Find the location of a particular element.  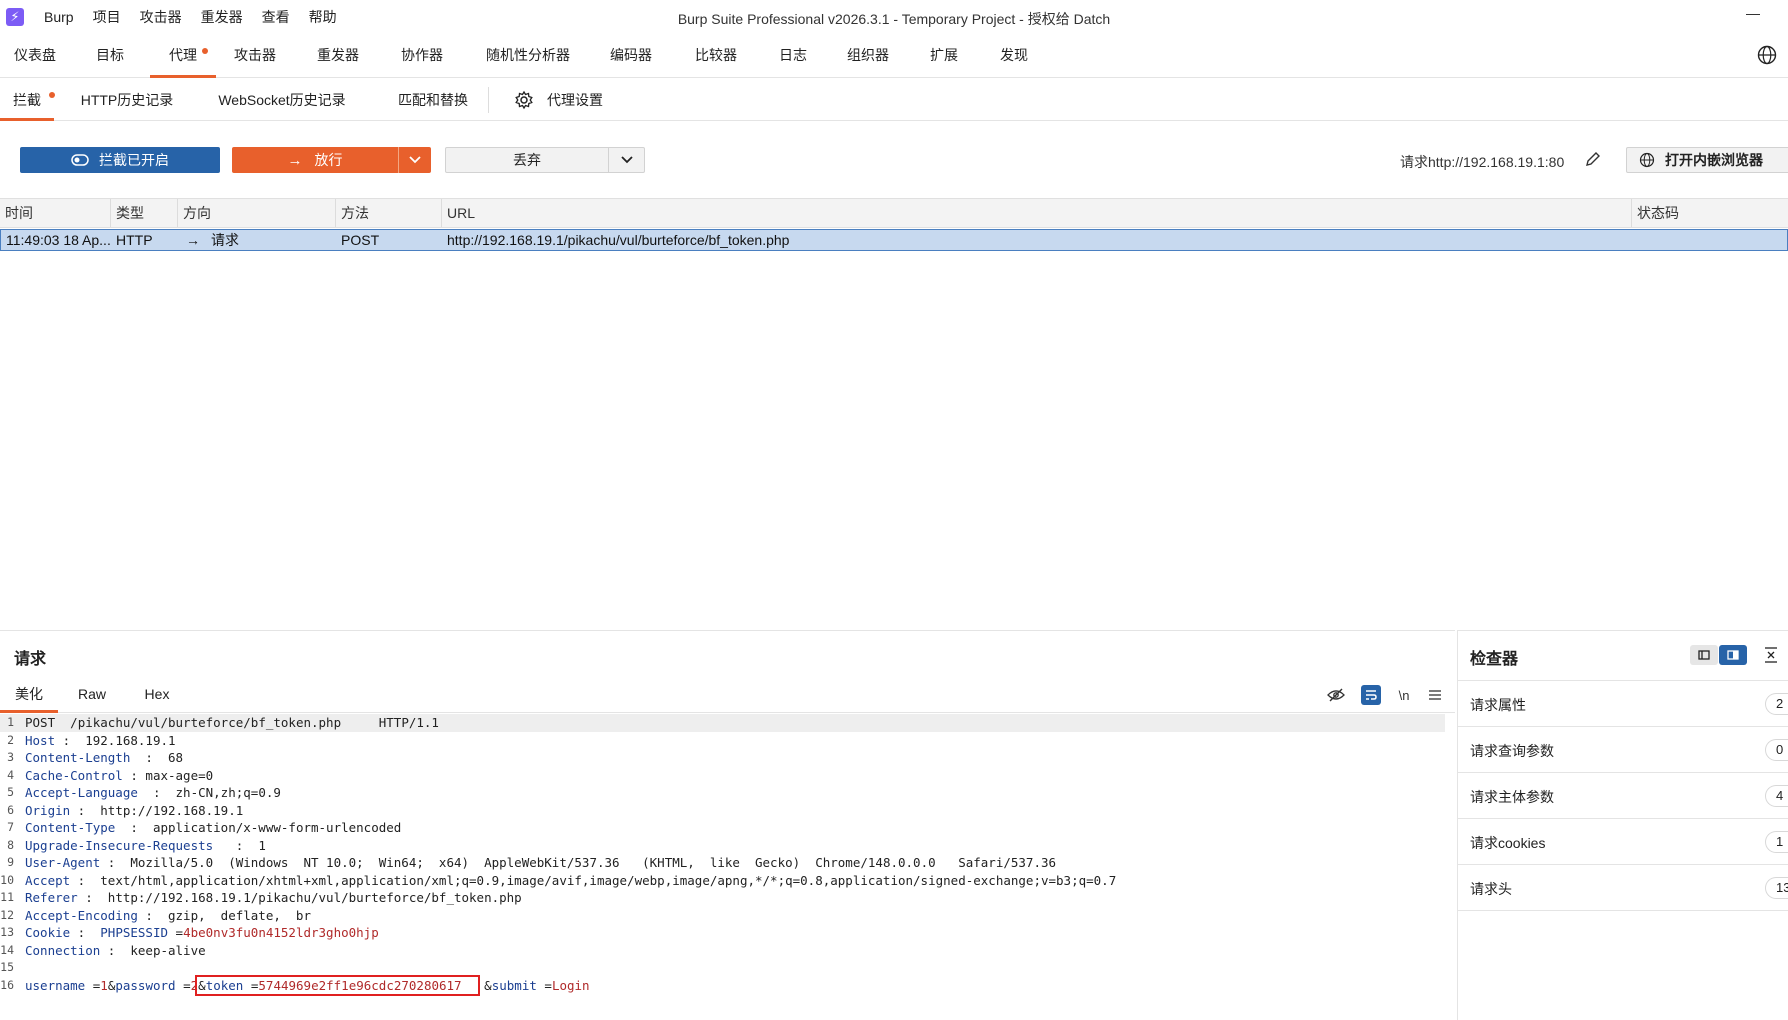

header-name: Content-Length is located at coordinates (78, 757).